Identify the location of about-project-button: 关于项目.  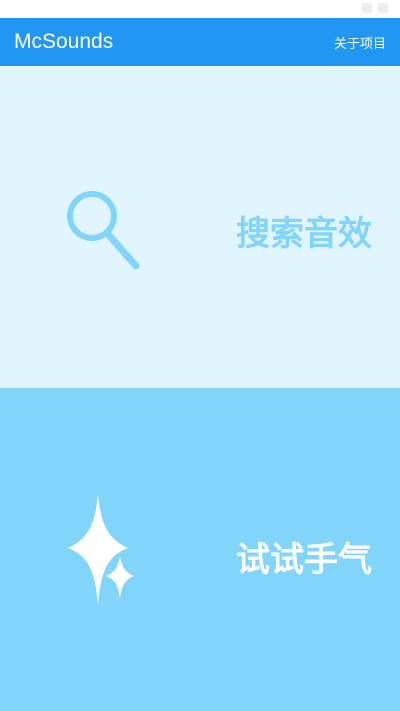
(360, 42).